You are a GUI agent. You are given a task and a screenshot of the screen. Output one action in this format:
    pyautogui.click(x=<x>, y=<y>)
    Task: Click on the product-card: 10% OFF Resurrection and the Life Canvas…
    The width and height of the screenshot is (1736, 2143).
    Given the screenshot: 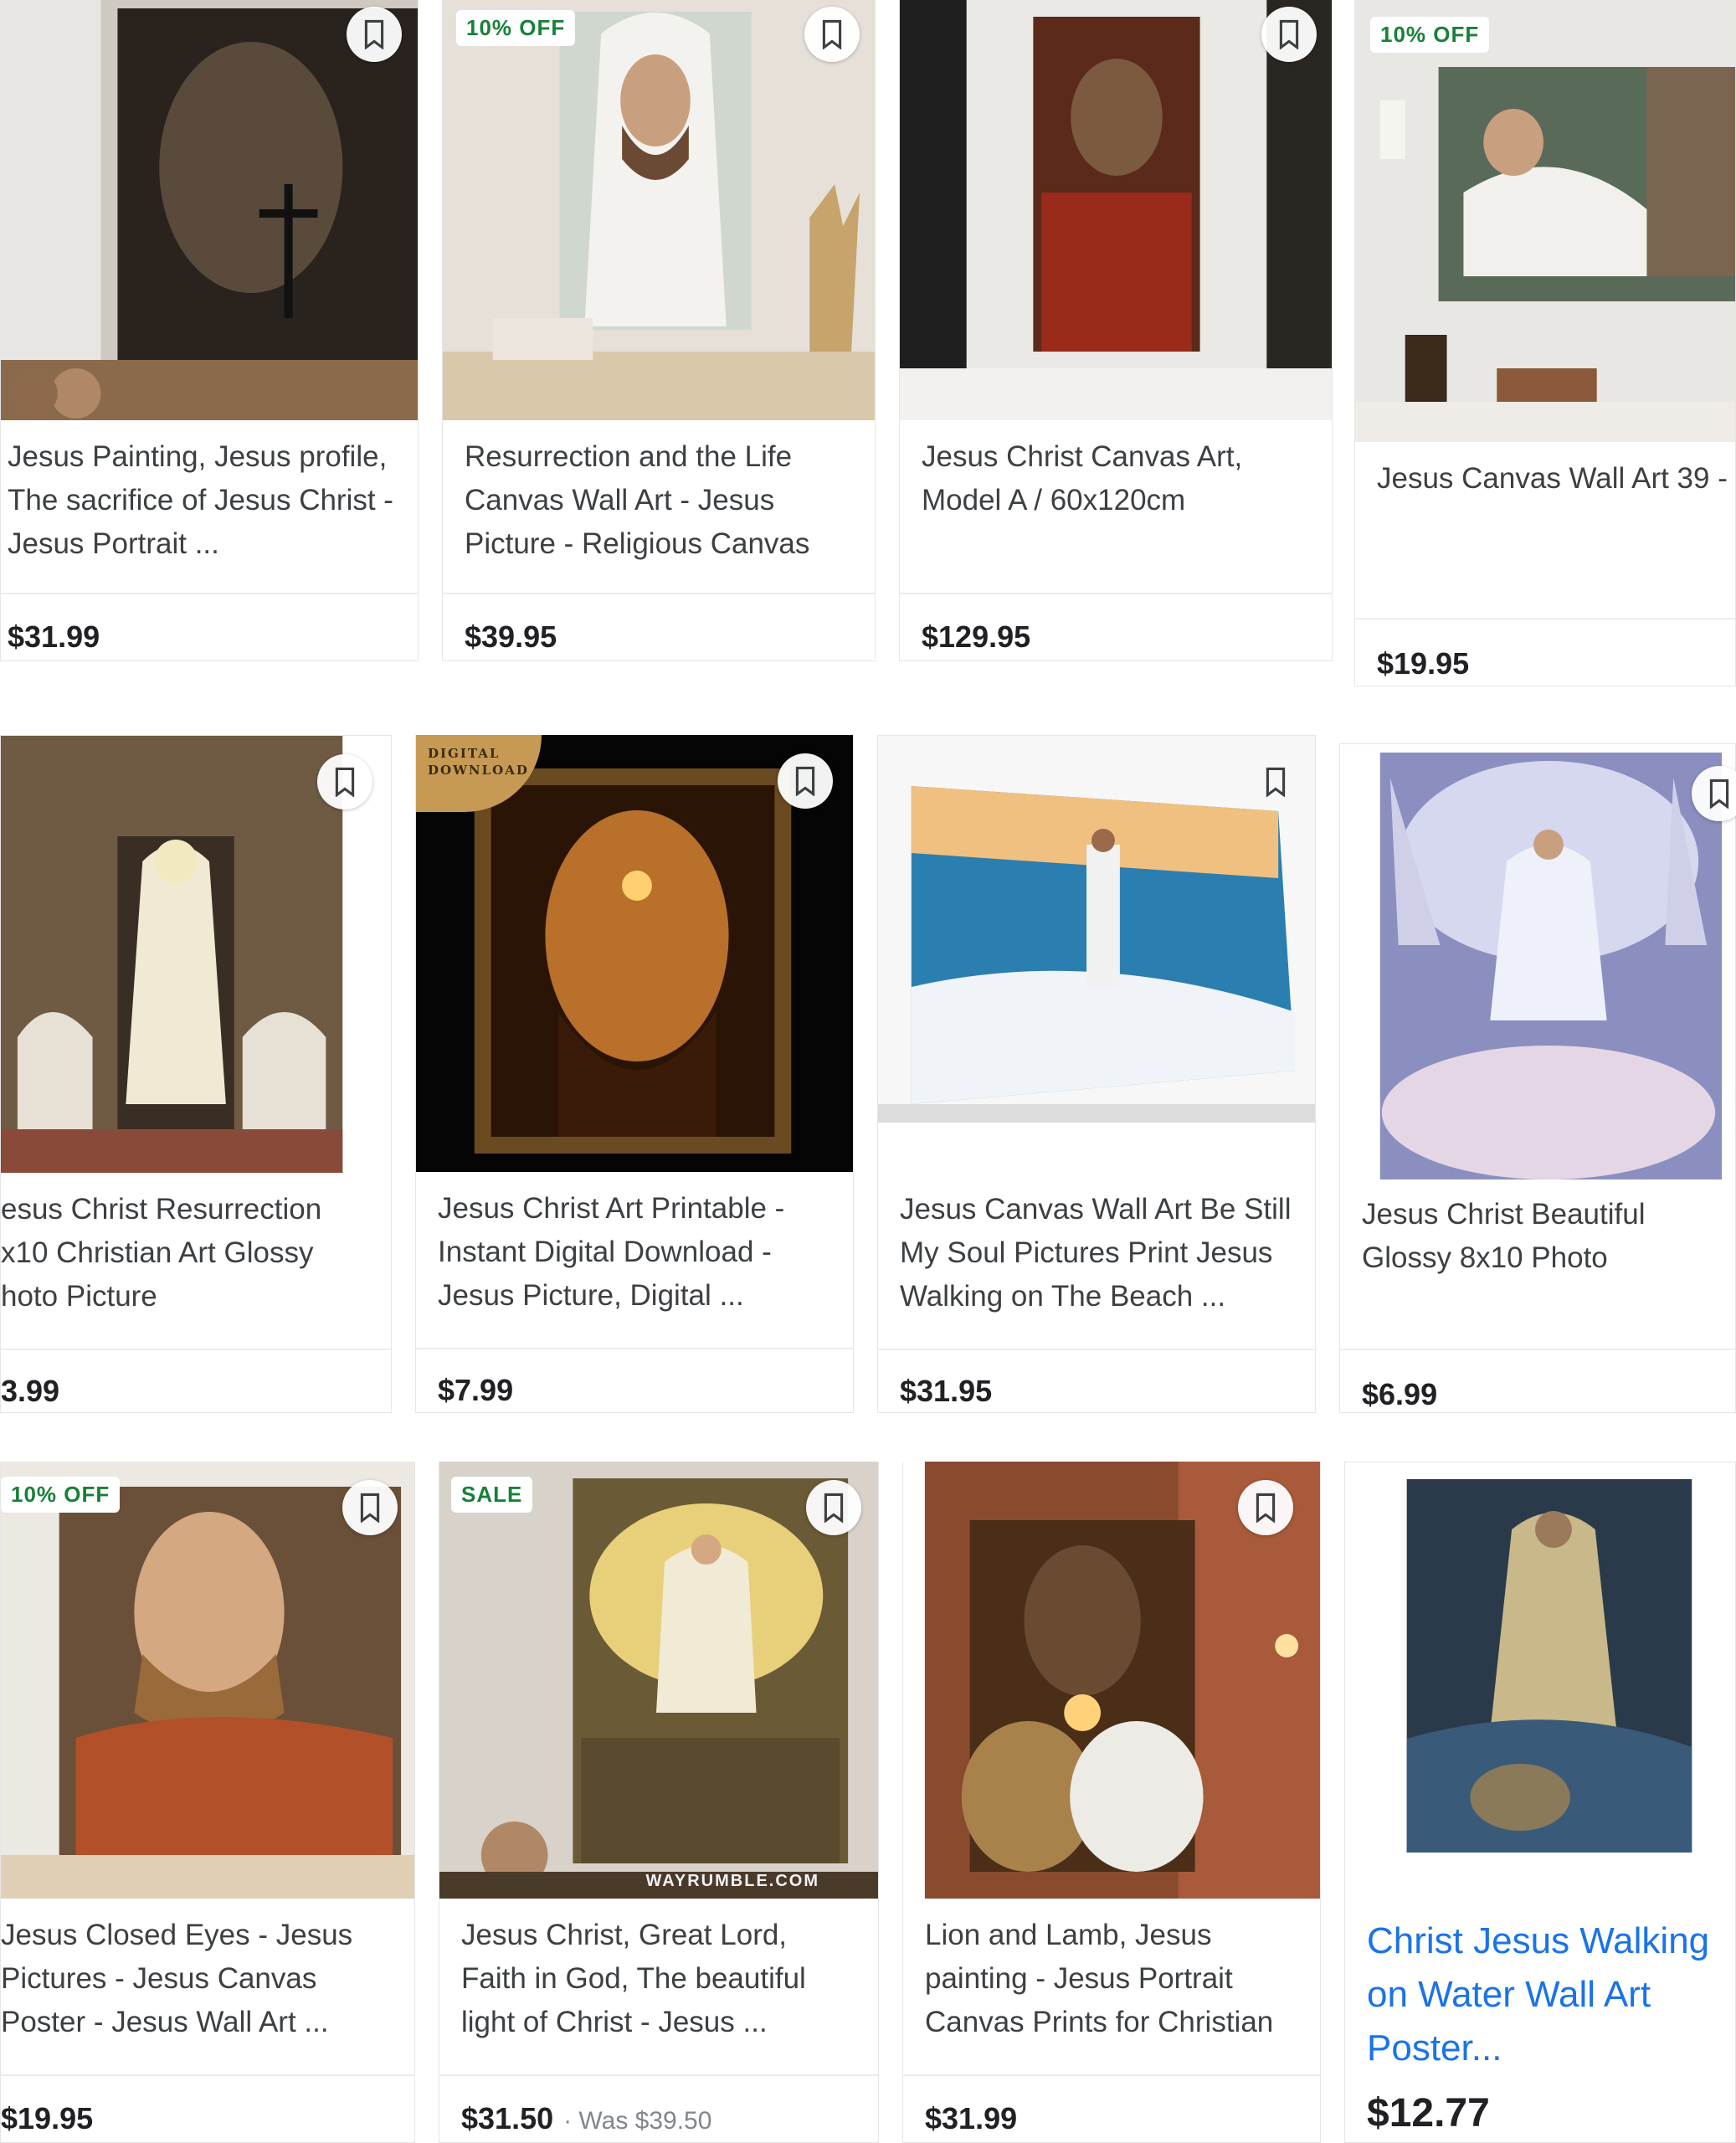 What is the action you would take?
    pyautogui.click(x=659, y=330)
    